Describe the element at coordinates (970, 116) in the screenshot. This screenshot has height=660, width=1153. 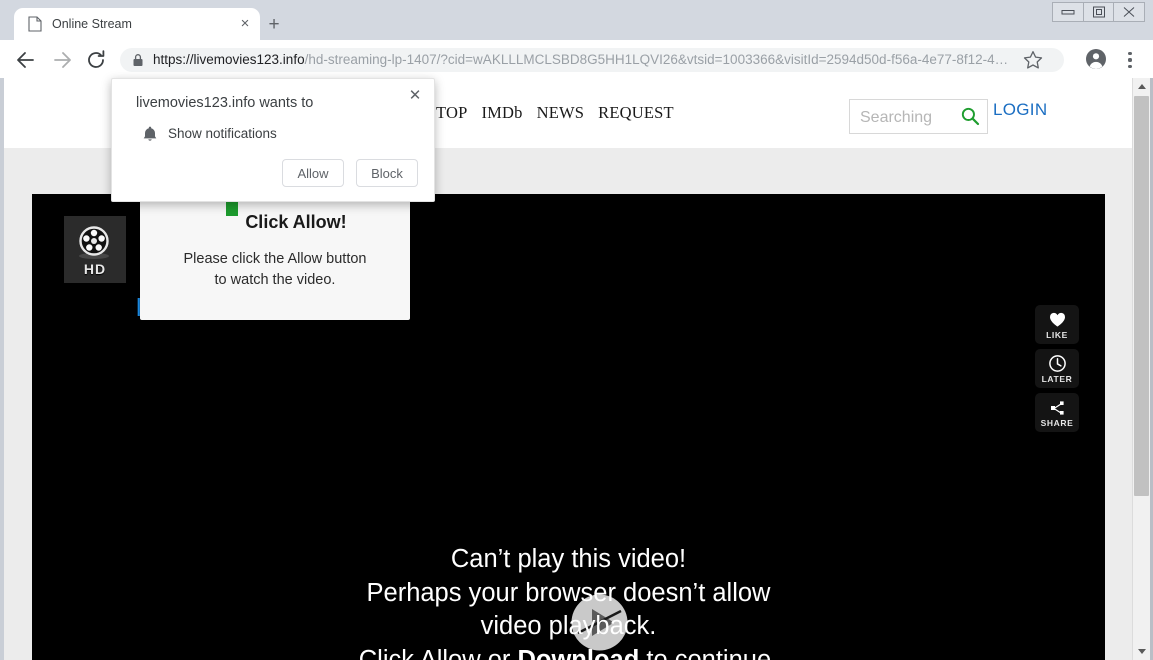
I see `magnifier-icon` at that location.